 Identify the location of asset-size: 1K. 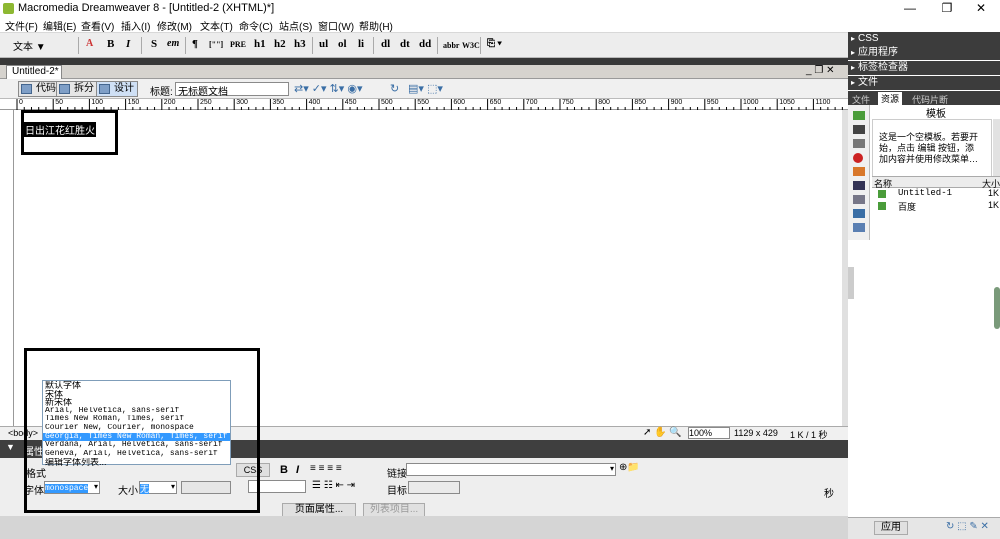
(994, 205).